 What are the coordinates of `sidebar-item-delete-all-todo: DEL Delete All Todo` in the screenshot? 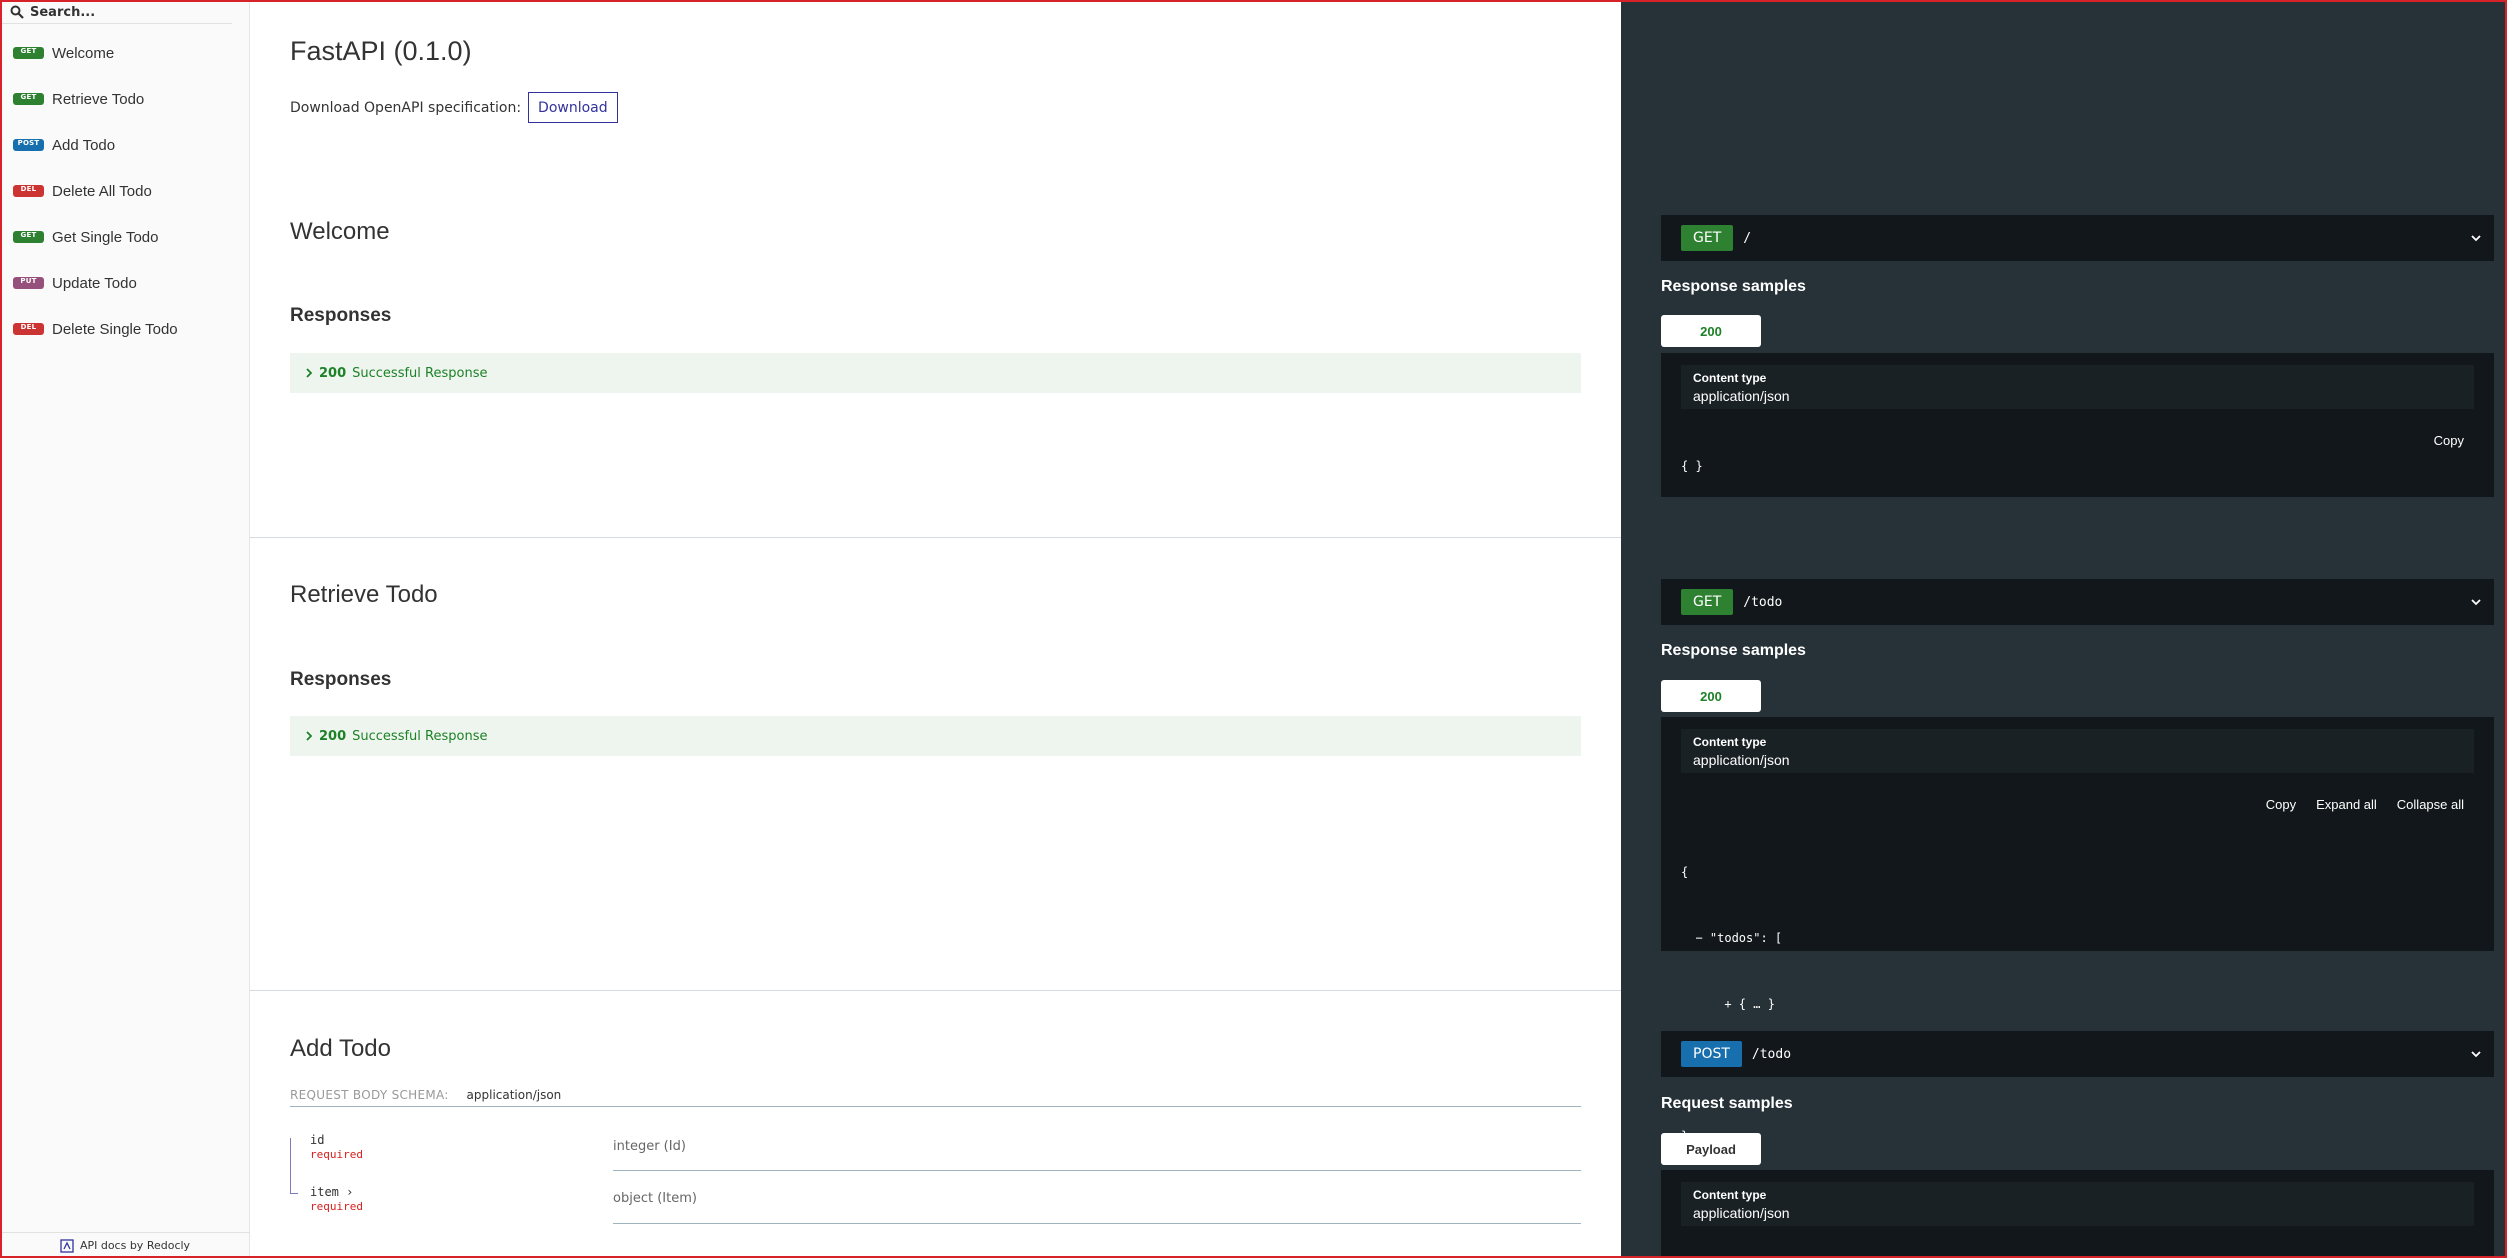 It's located at (125, 191).